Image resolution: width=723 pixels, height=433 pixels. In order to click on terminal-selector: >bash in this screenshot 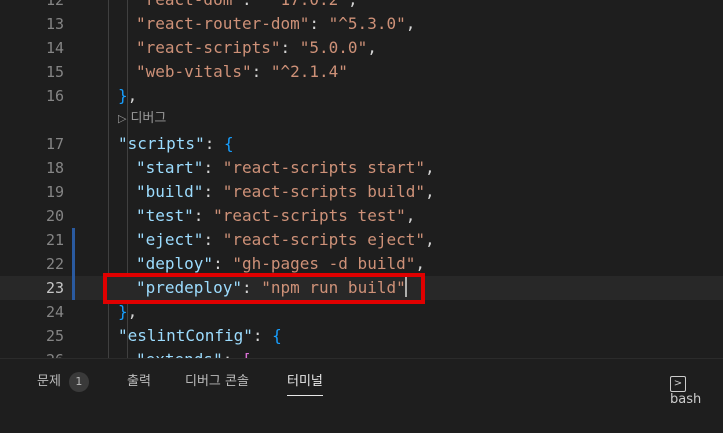, I will do `click(696, 389)`.